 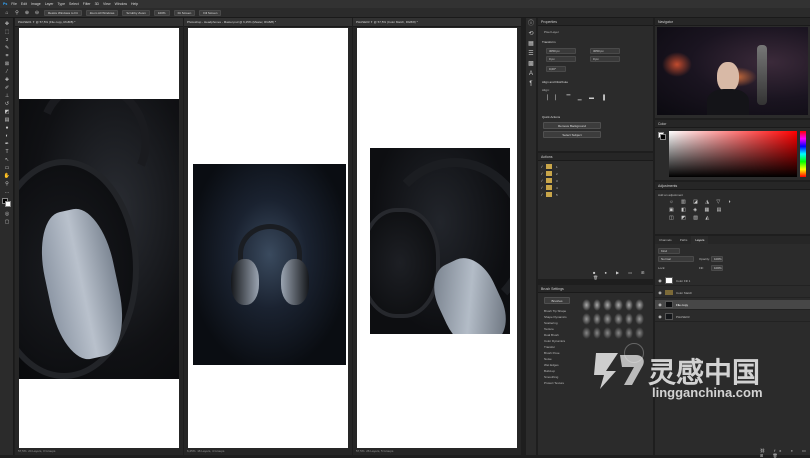 I want to click on transform-section-title: Transform, so click(x=549, y=42).